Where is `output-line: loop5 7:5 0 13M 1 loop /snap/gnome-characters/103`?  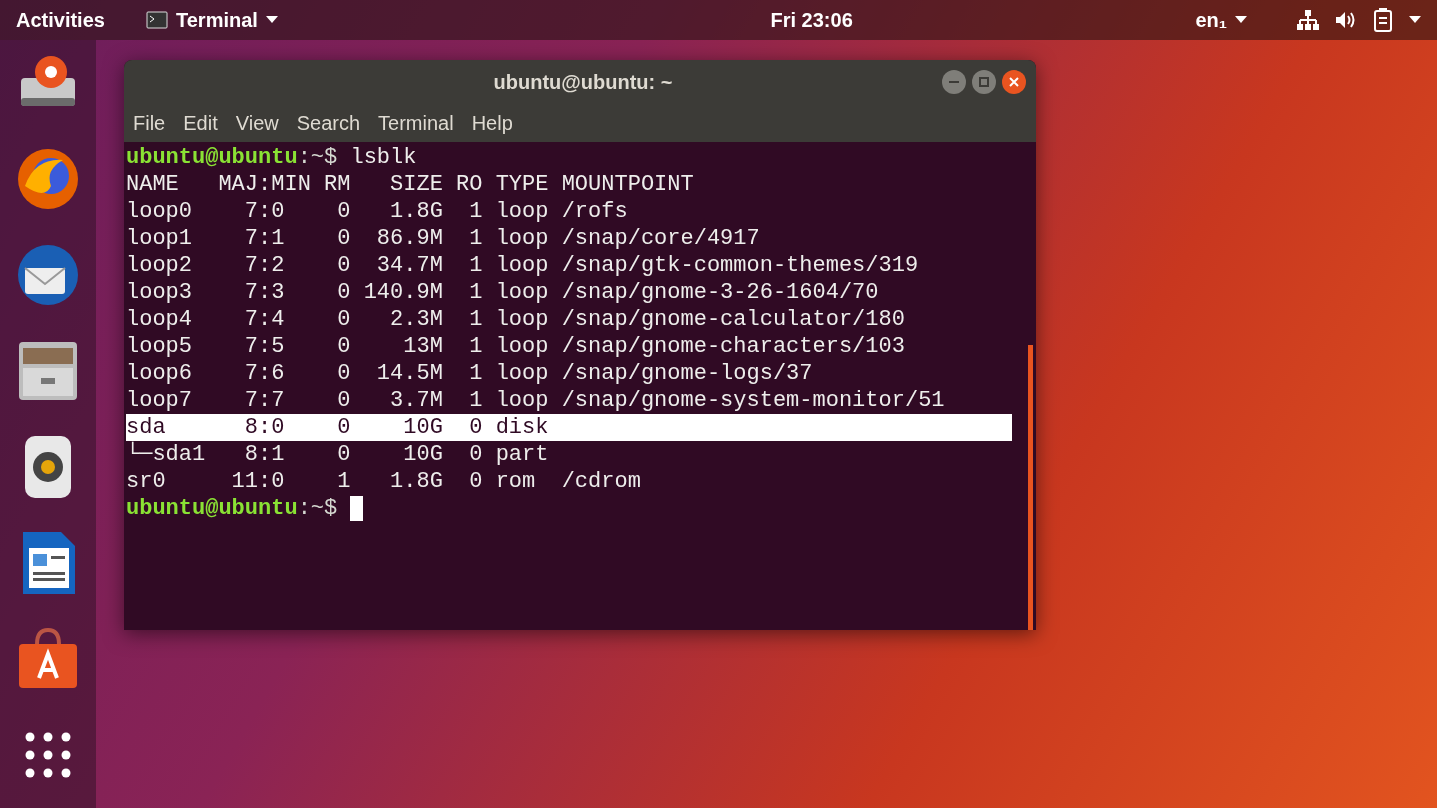
output-line: loop5 7:5 0 13M 1 loop /snap/gnome-characters/103 is located at coordinates (516, 346).